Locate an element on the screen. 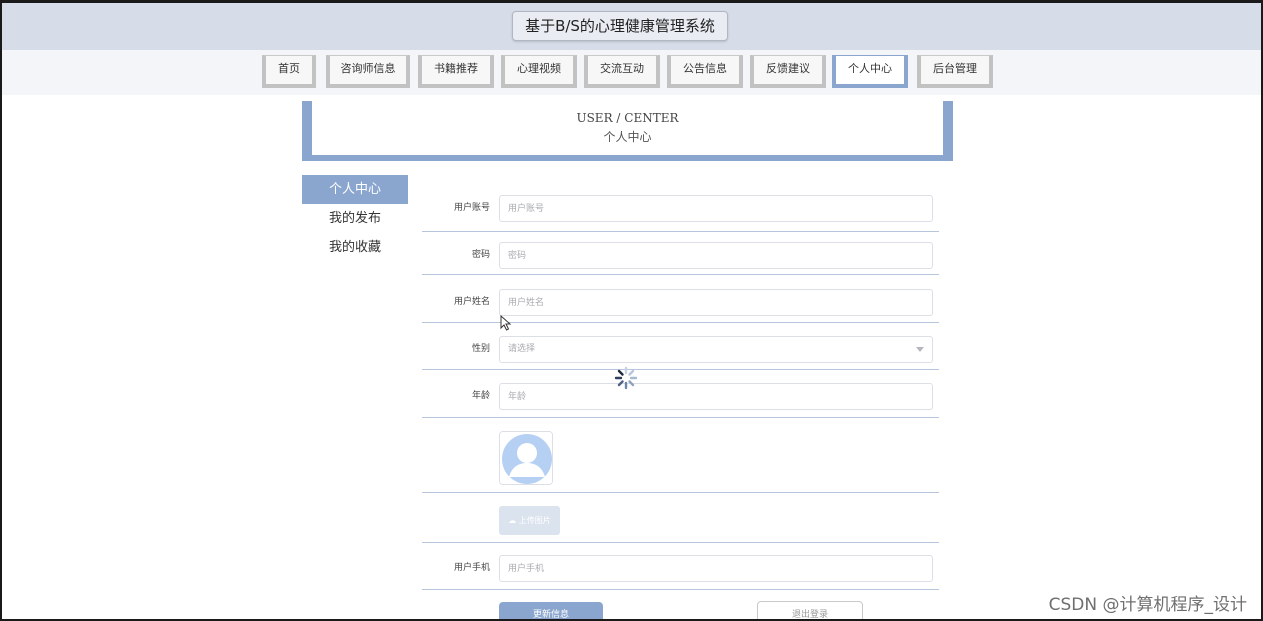  password-label: 密码 is located at coordinates (480, 255).